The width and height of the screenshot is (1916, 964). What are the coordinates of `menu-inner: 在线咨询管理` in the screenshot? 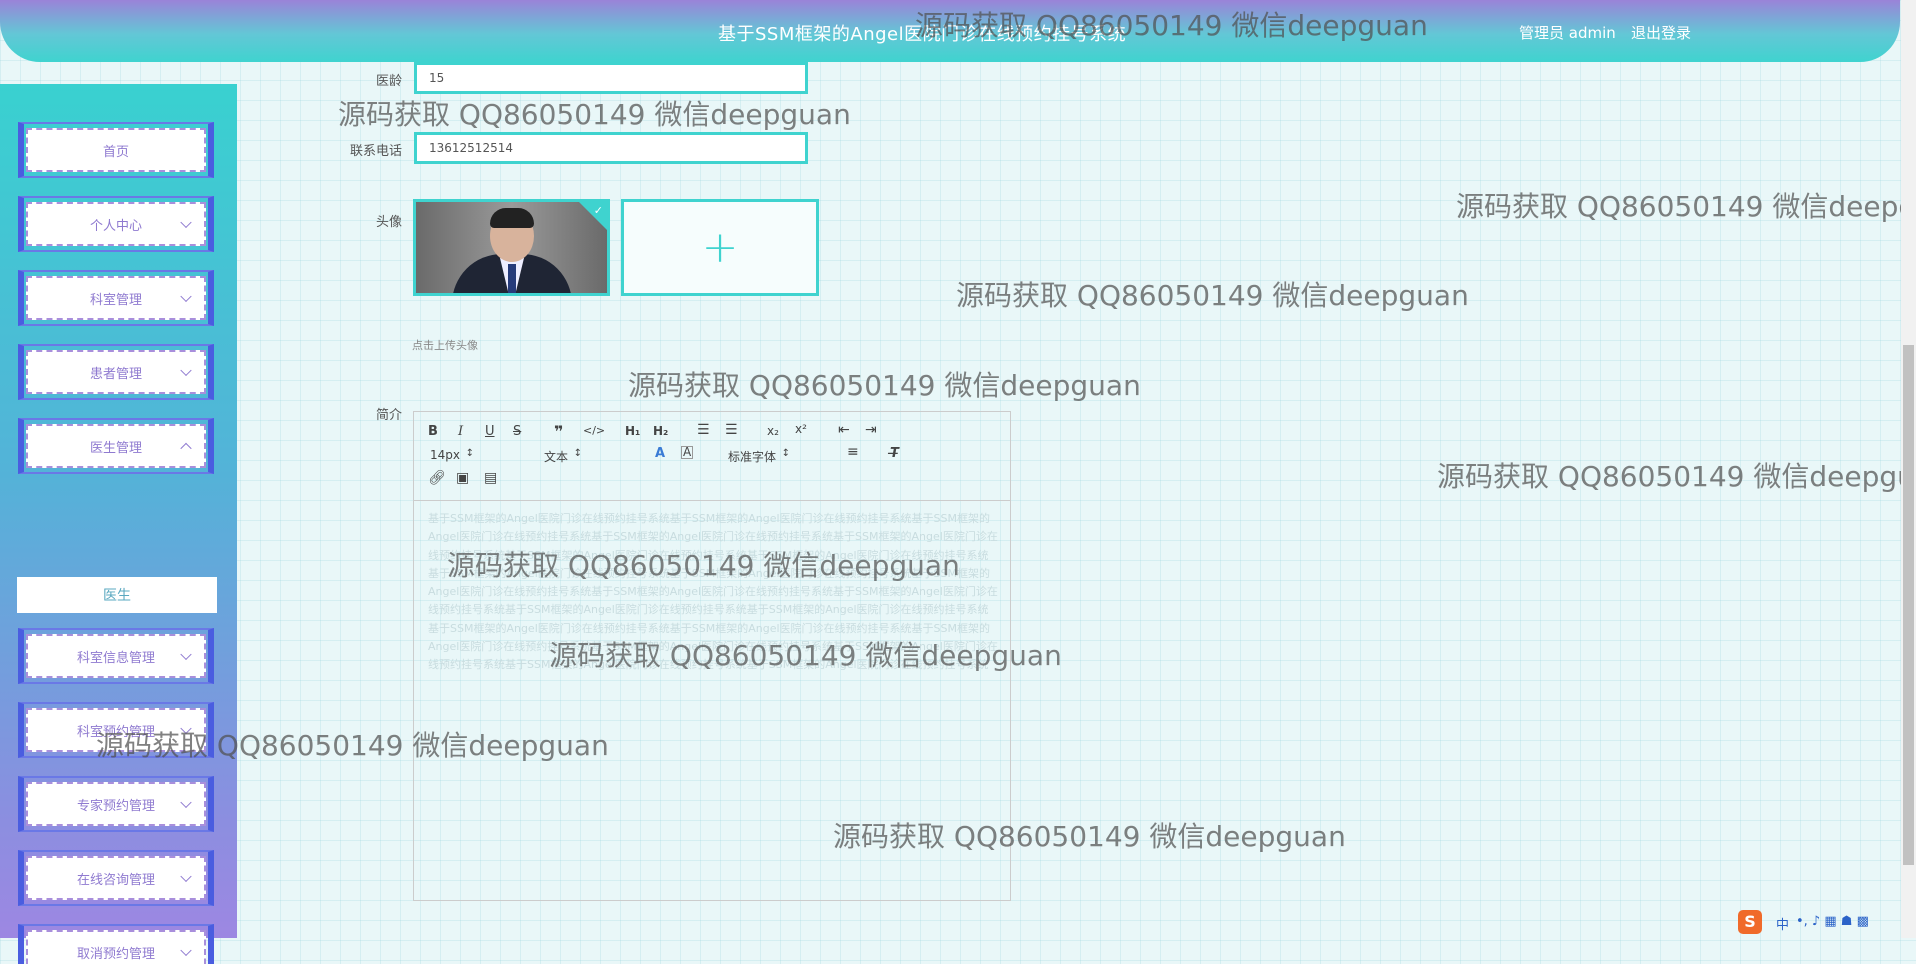 It's located at (116, 878).